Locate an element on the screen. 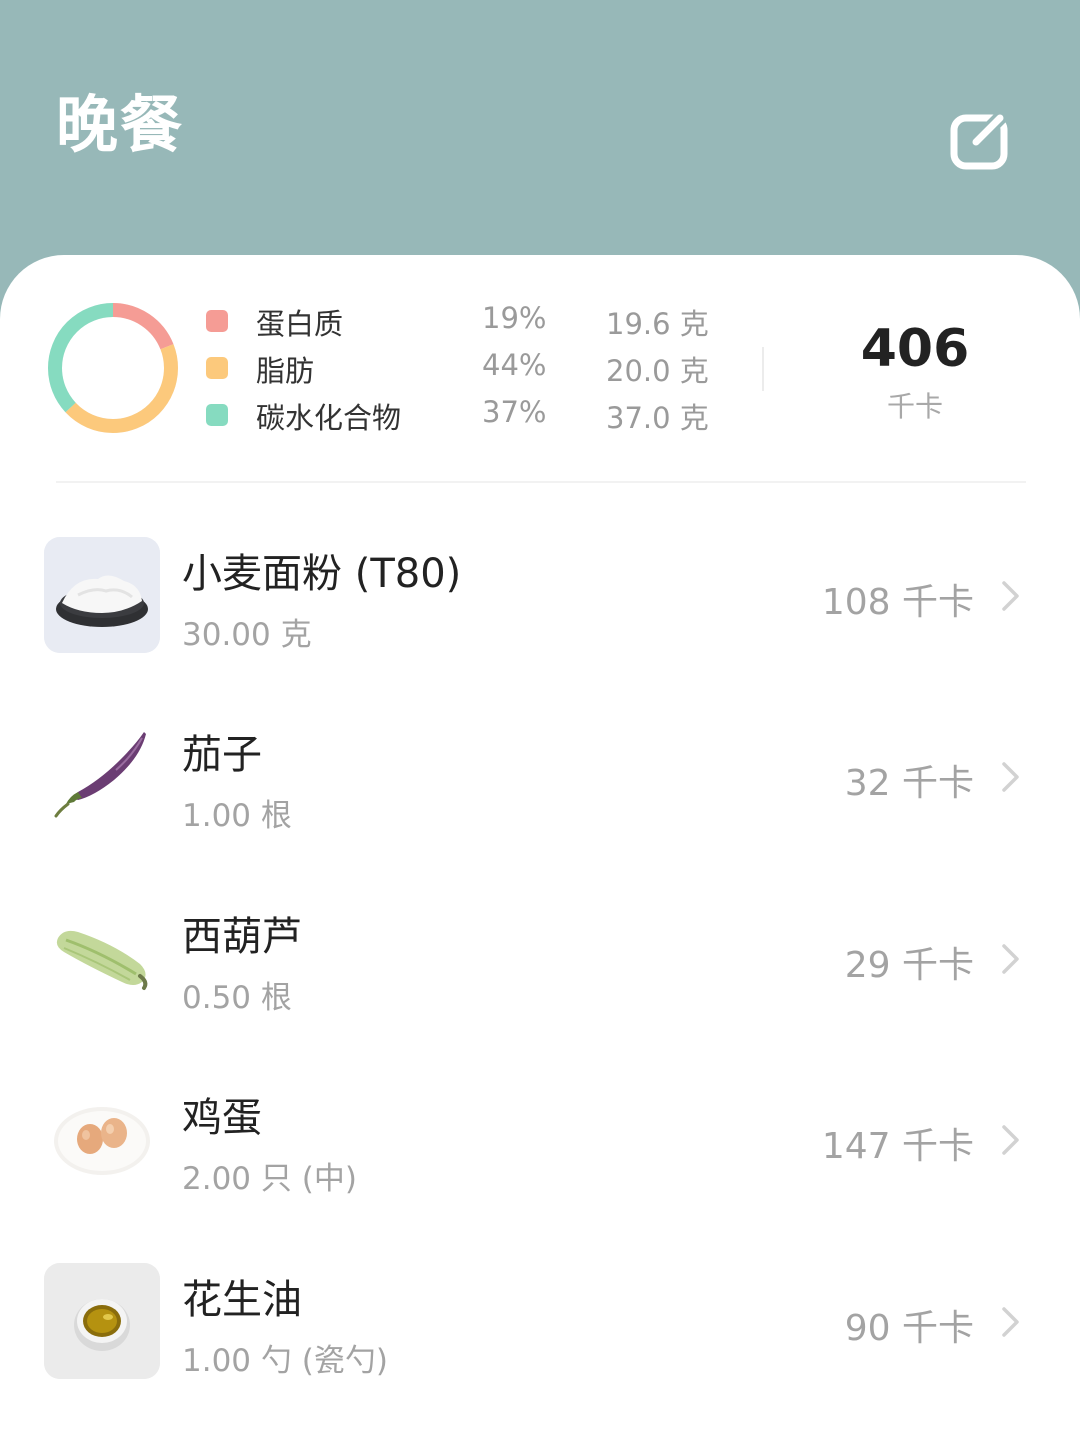  macro-name: 碳水化合物 is located at coordinates (329, 418).